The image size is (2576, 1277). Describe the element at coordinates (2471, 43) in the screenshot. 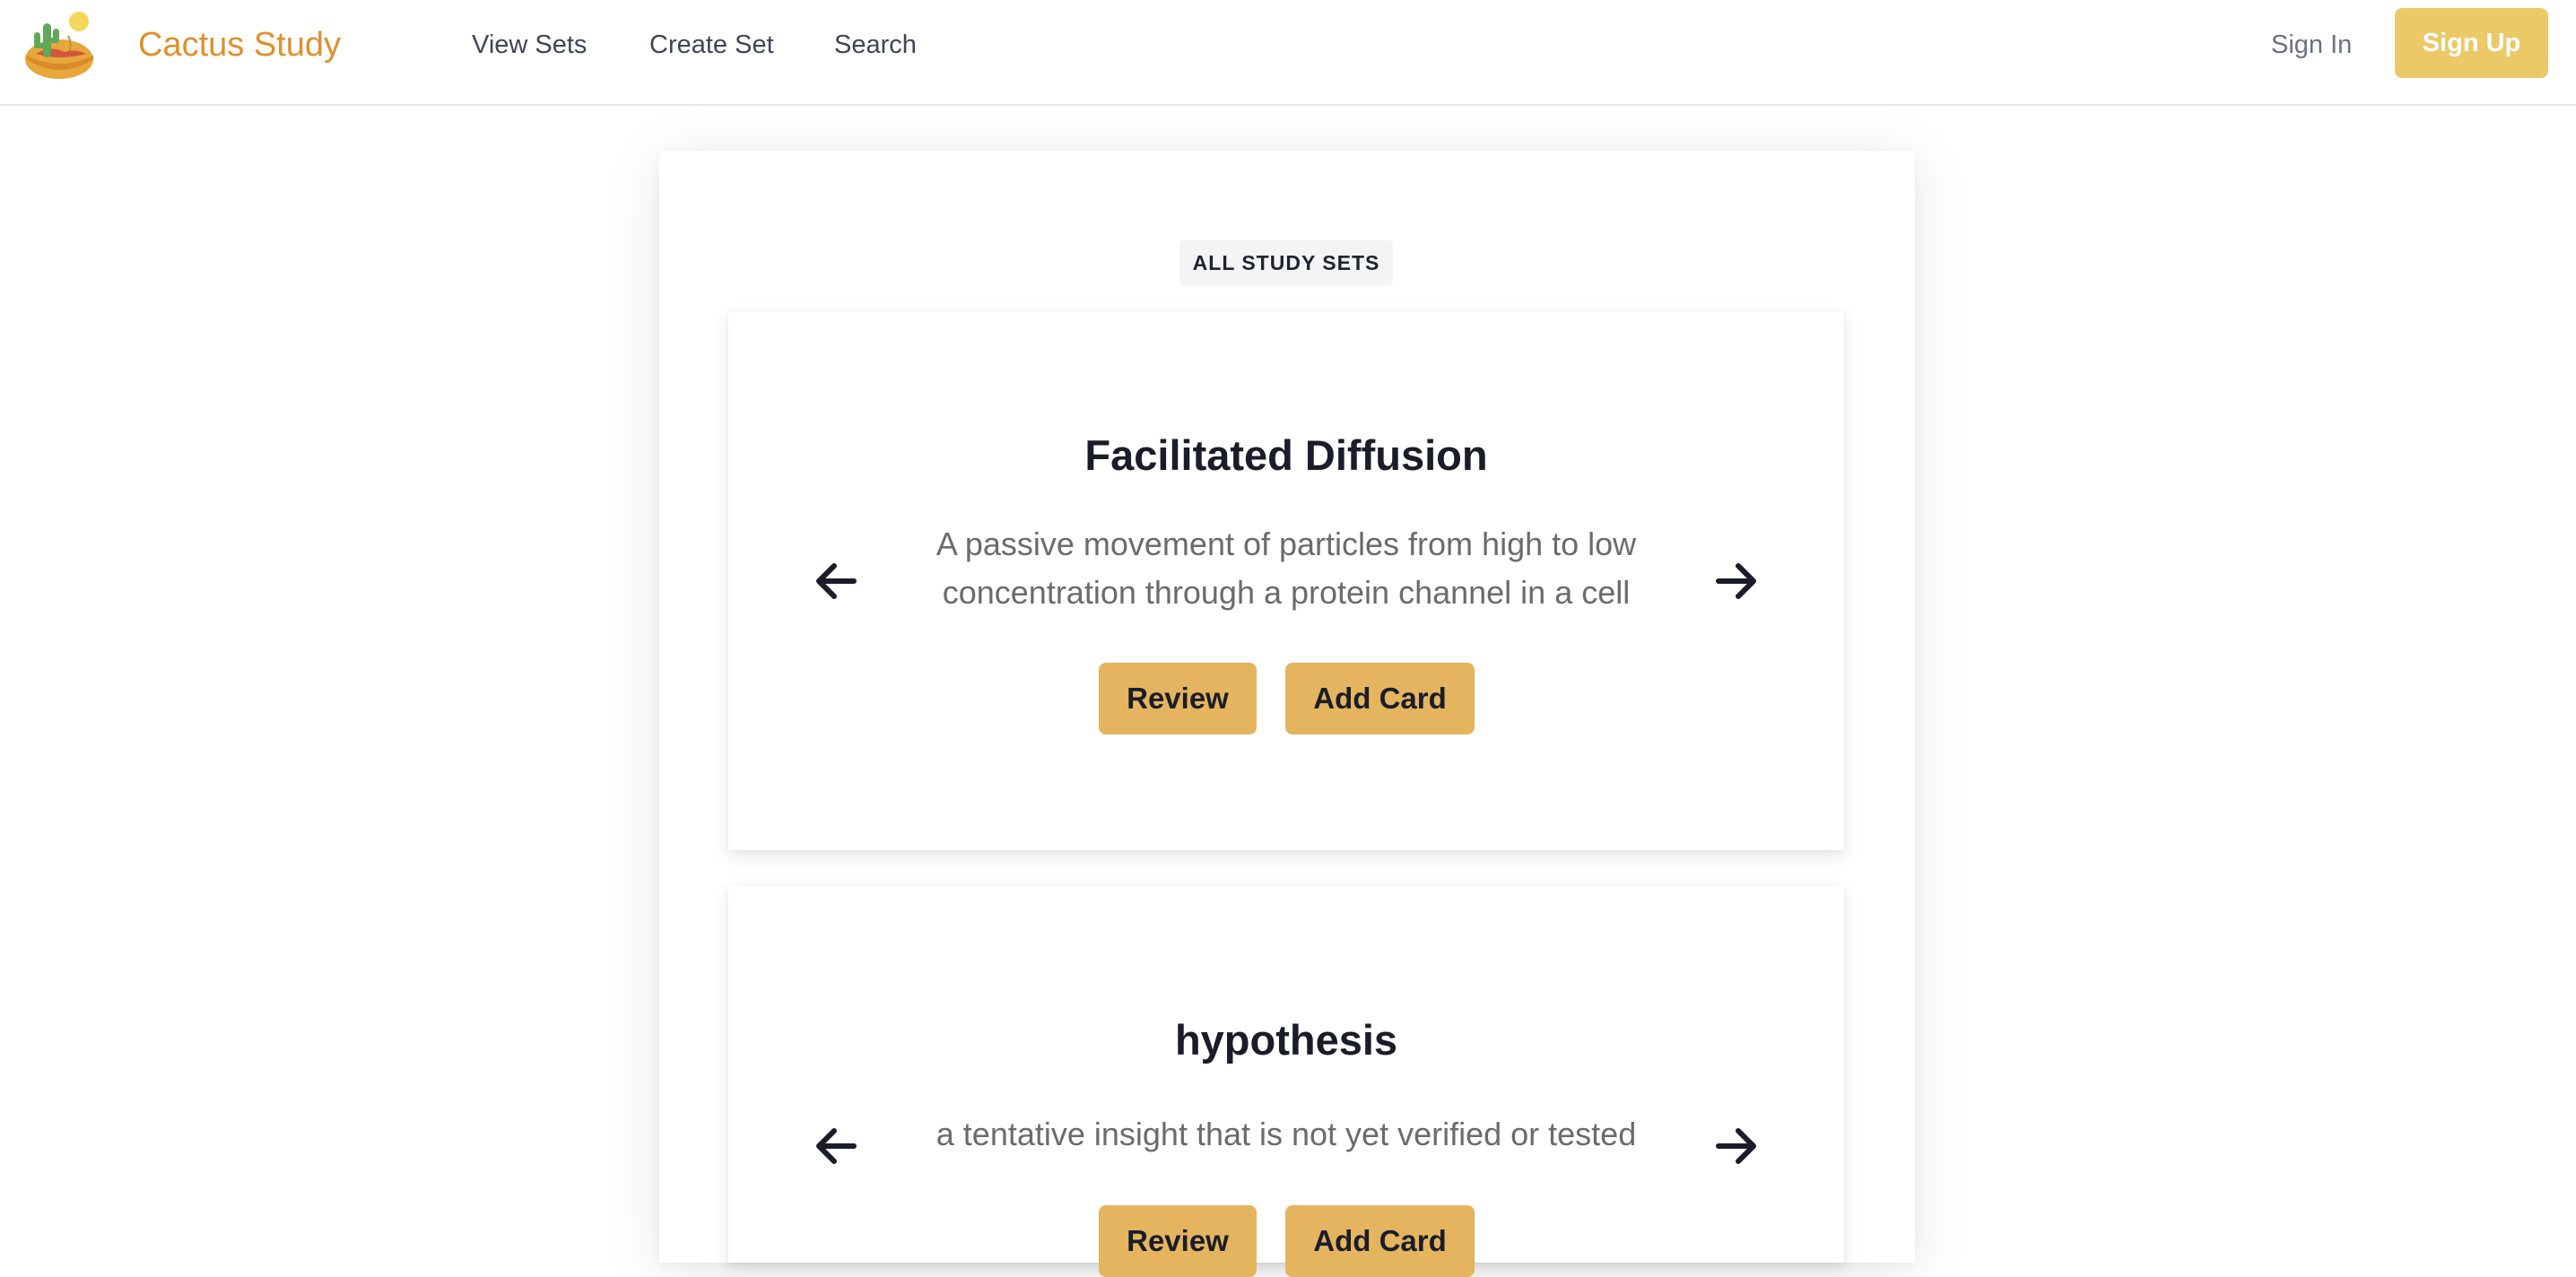

I see `sign-up-button: Sign Up` at that location.